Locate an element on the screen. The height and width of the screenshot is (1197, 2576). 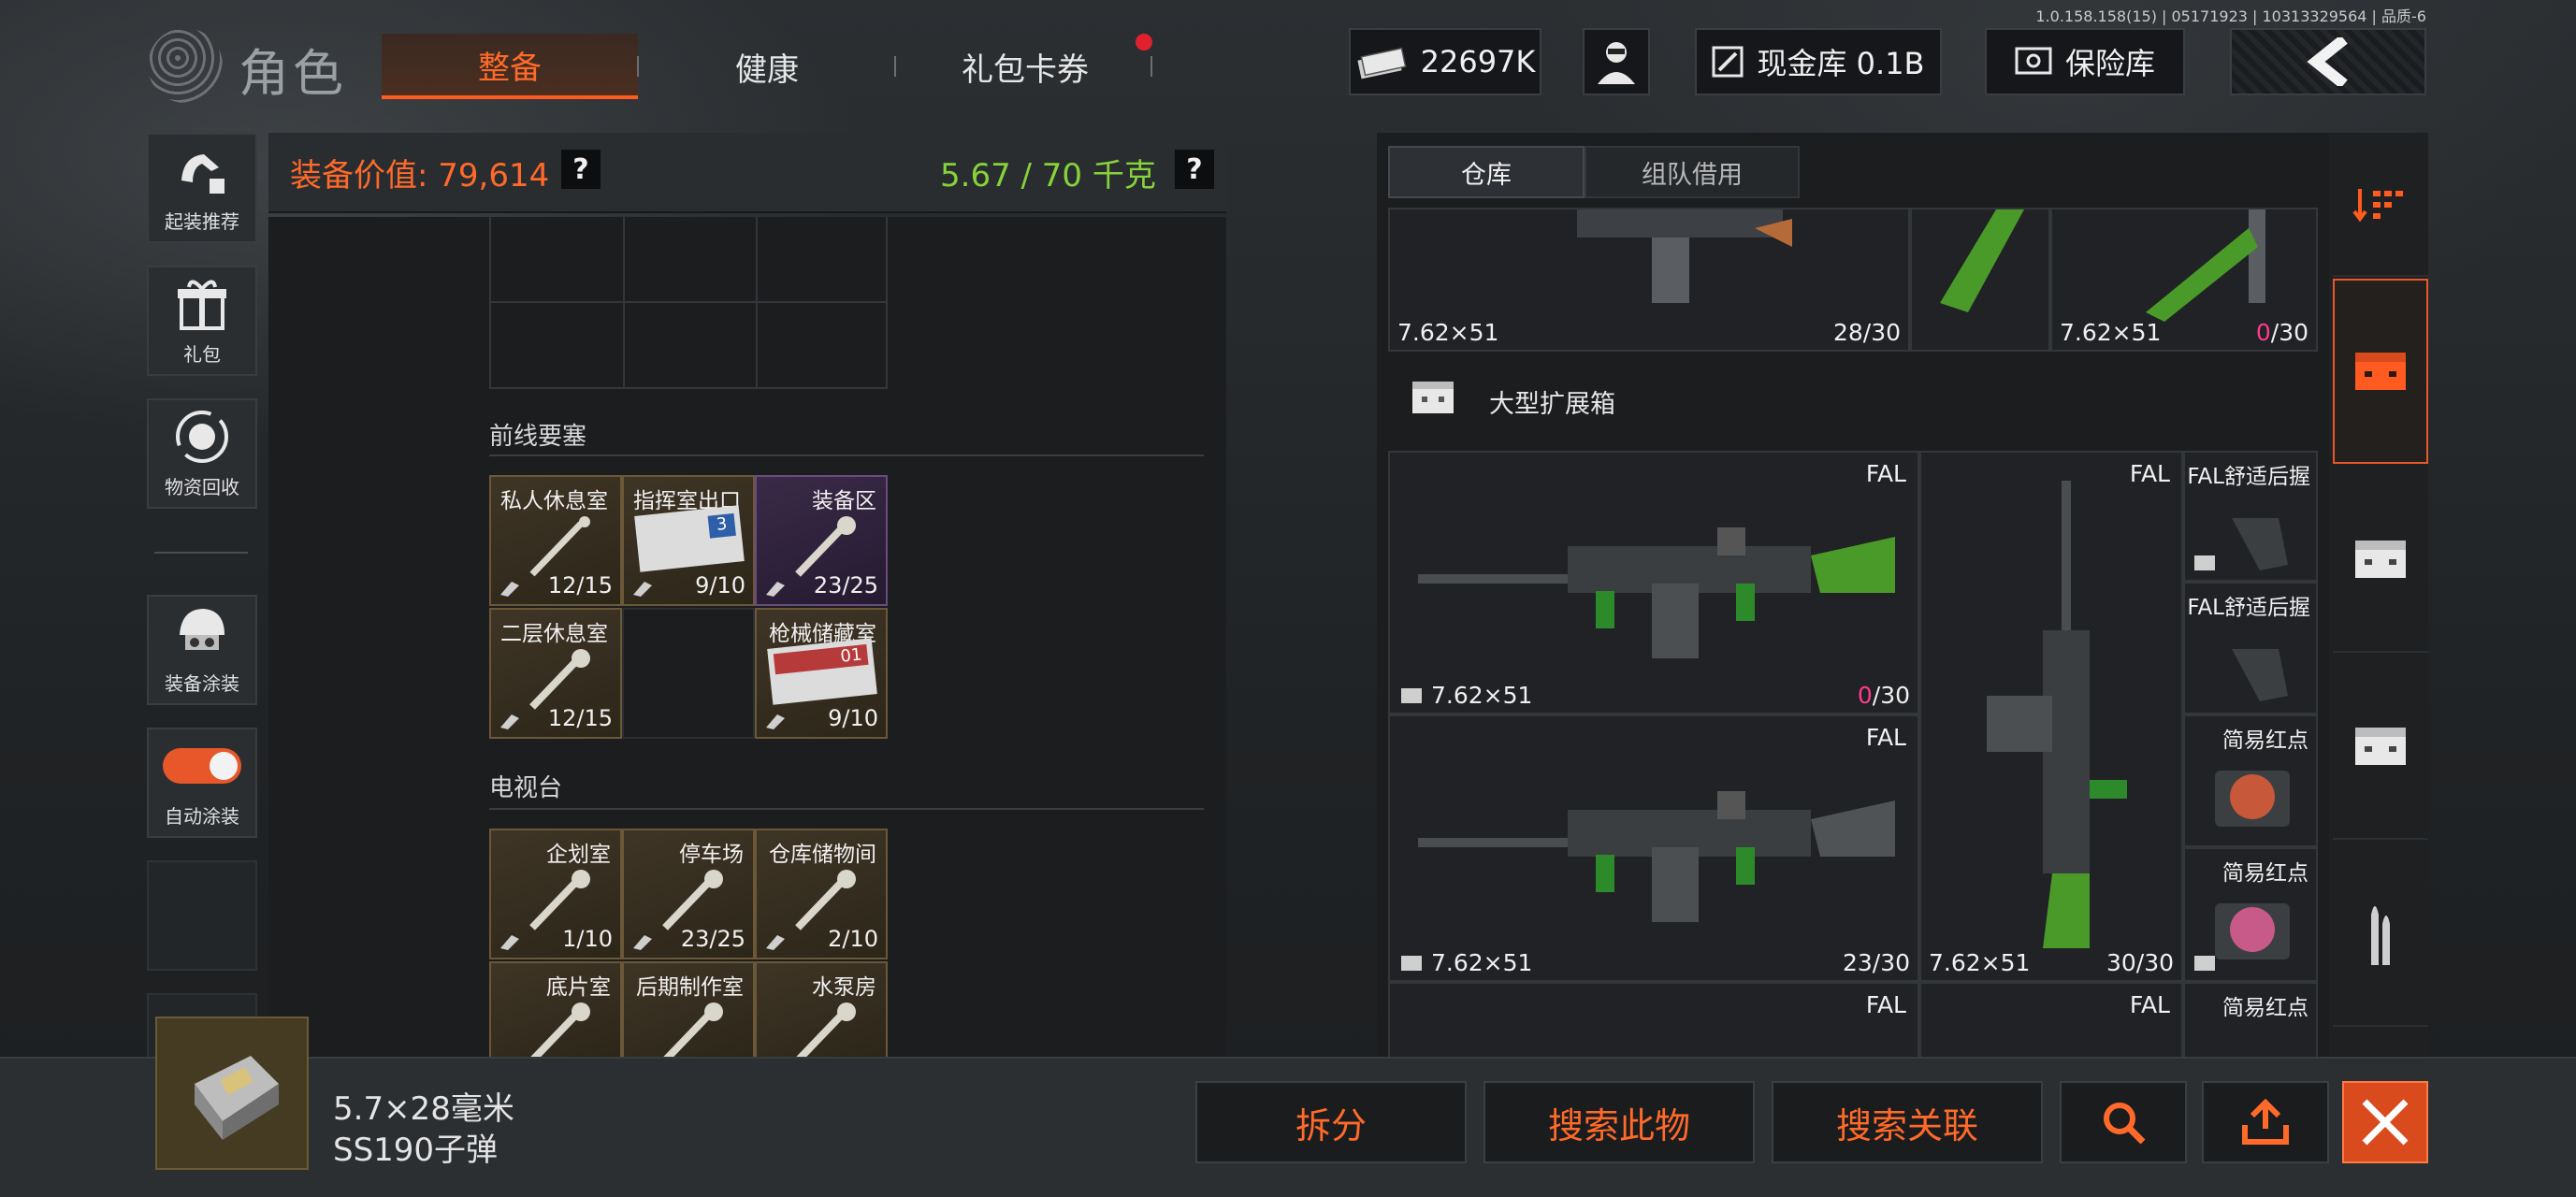
keycard-code: 01 is located at coordinates (821, 659).